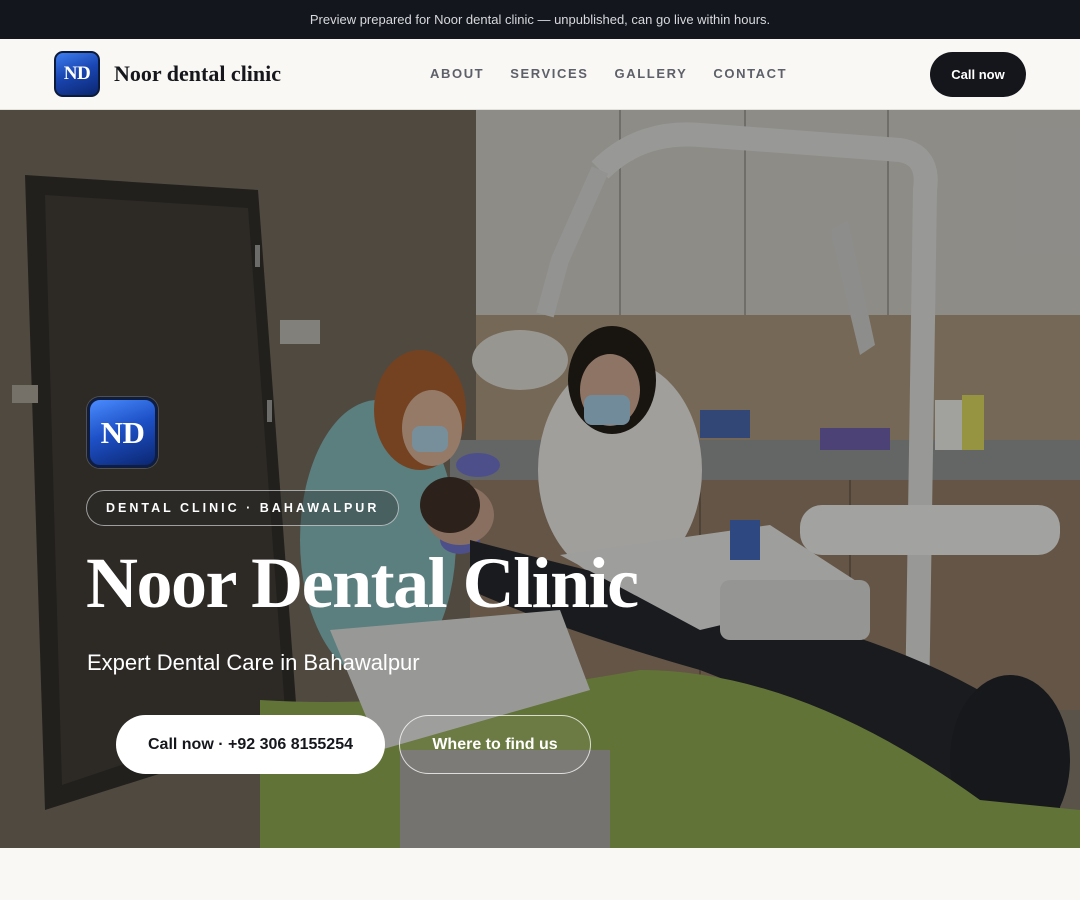  I want to click on nav-link-gallery: GALLERY, so click(651, 73).